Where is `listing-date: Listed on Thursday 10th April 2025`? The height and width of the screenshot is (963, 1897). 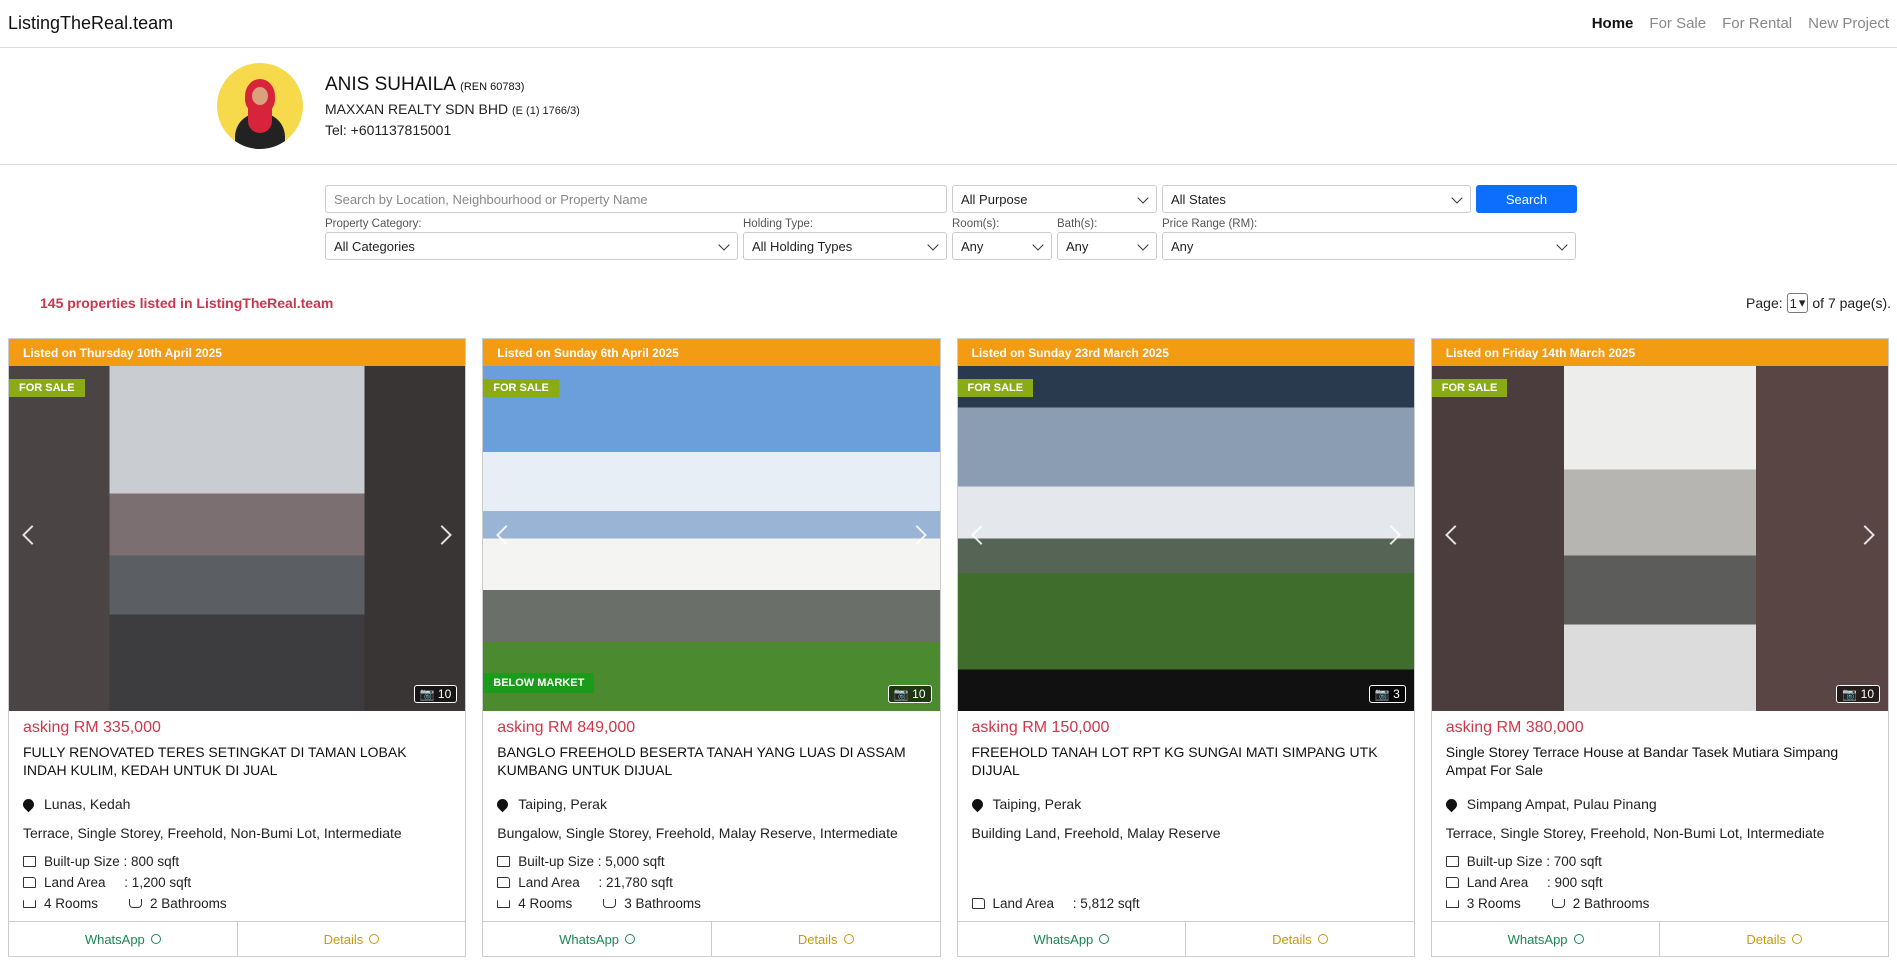 listing-date: Listed on Thursday 10th April 2025 is located at coordinates (237, 352).